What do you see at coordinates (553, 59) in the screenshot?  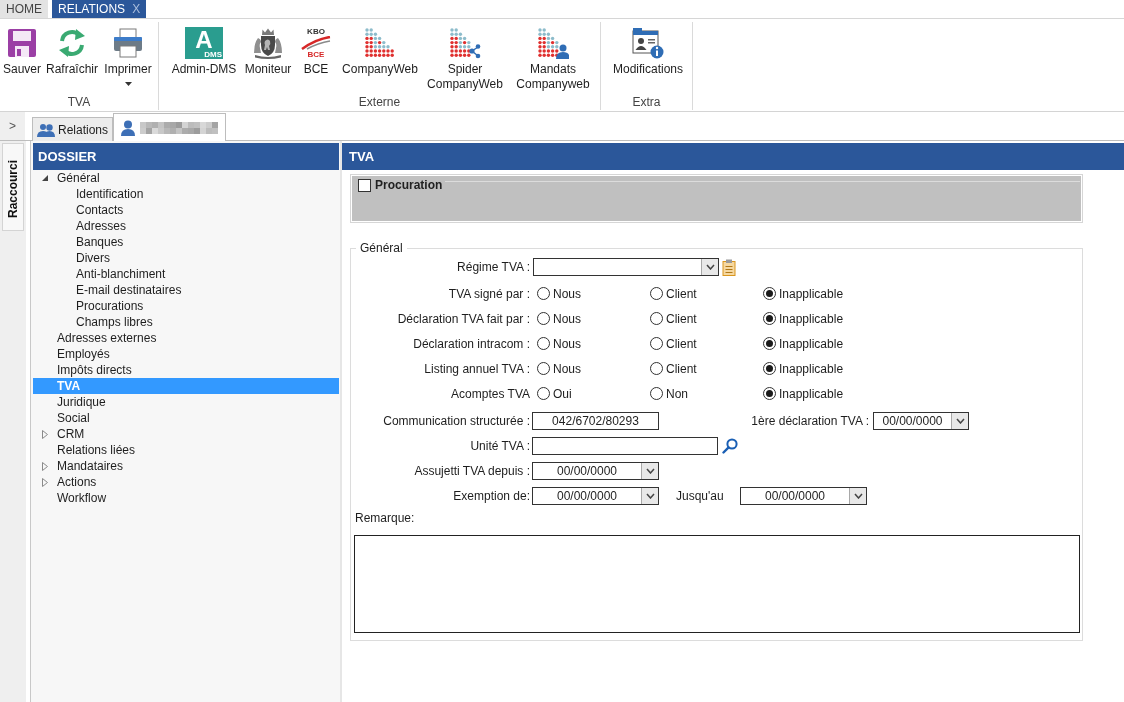 I see `ribbon-button: Mandats Companyweb` at bounding box center [553, 59].